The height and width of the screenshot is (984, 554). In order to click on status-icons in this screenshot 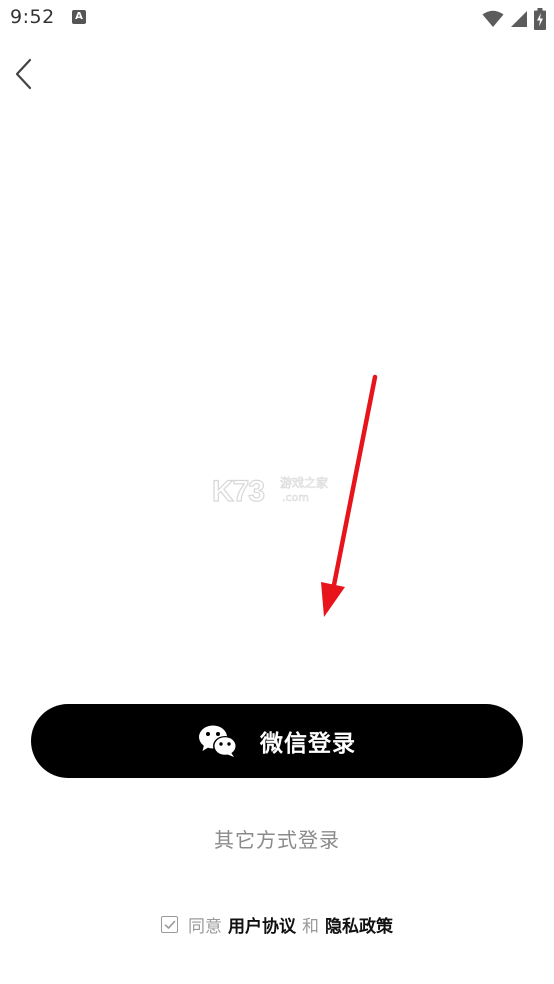, I will do `click(514, 19)`.